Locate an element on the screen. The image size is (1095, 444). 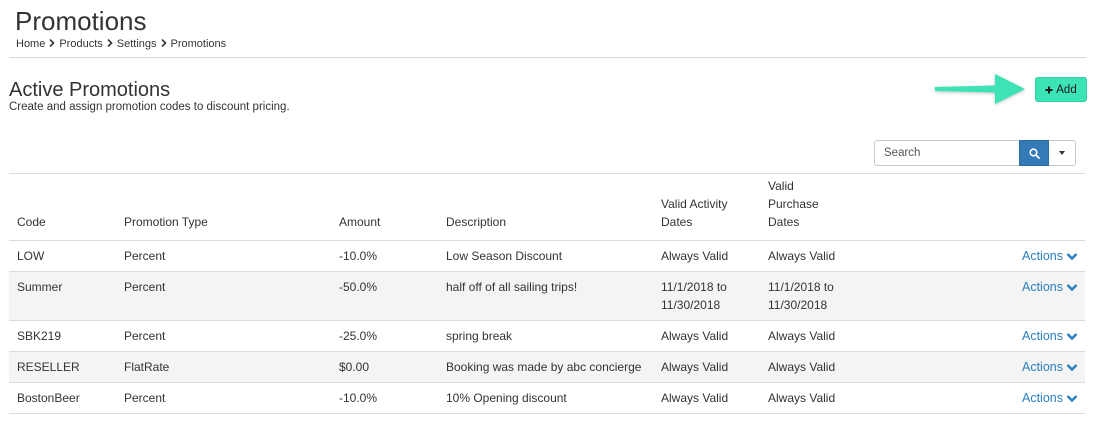
search-options-dropdown is located at coordinates (1062, 153).